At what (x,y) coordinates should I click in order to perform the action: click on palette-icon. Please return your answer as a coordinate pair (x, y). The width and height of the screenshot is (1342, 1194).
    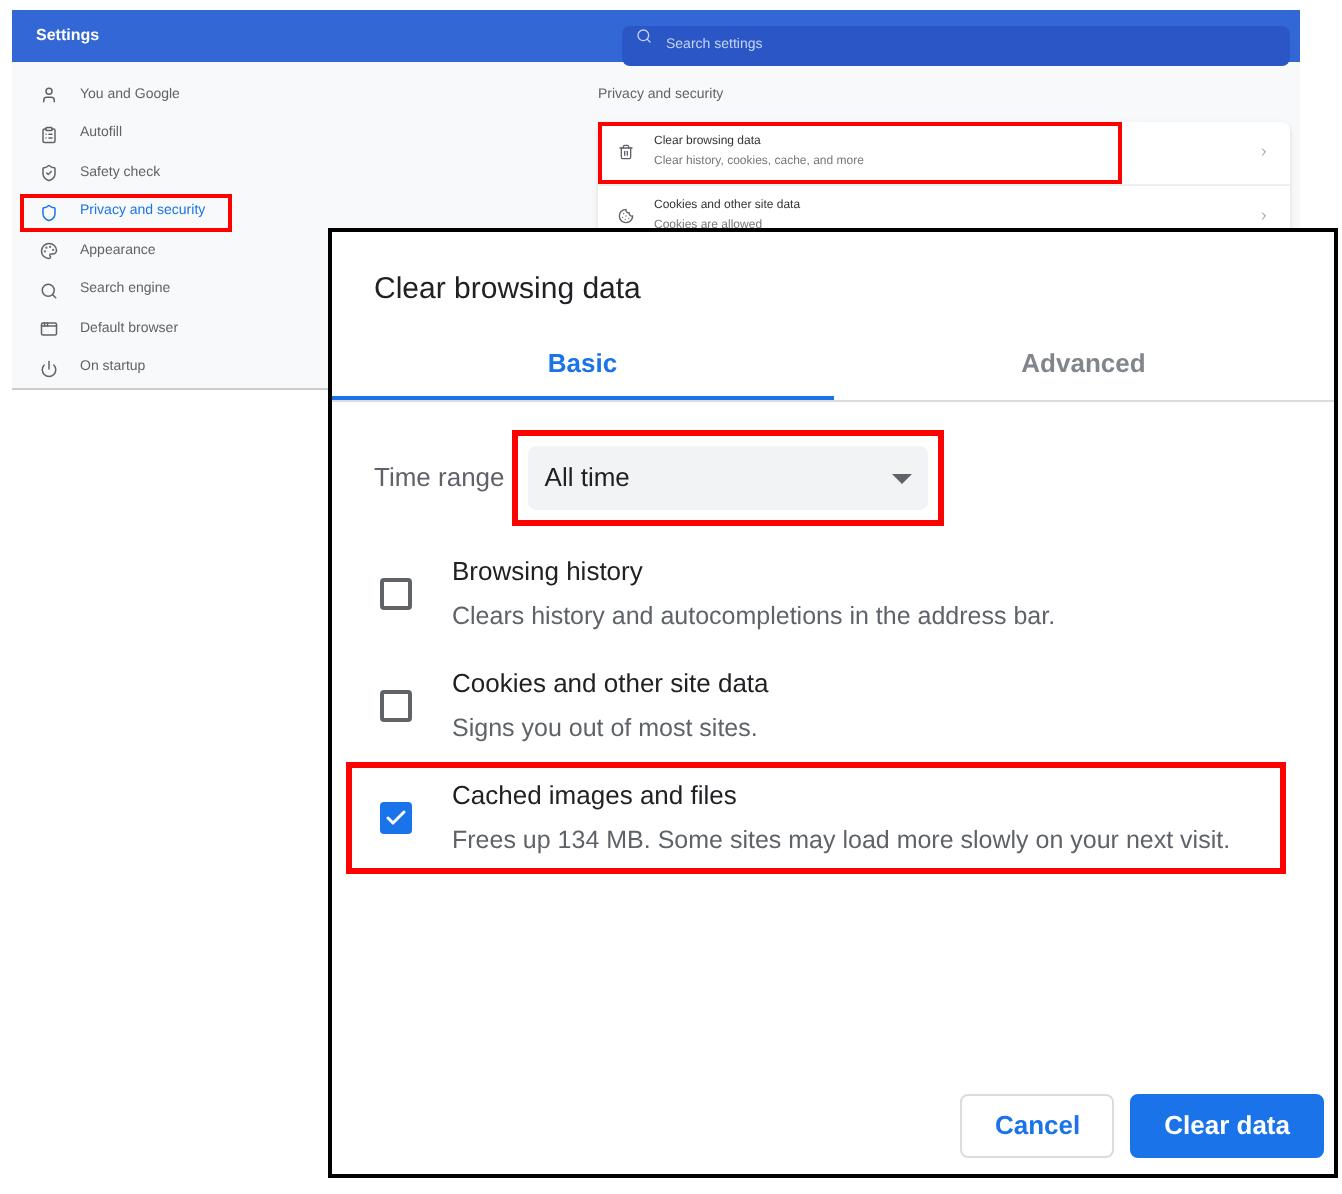
    Looking at the image, I should click on (49, 251).